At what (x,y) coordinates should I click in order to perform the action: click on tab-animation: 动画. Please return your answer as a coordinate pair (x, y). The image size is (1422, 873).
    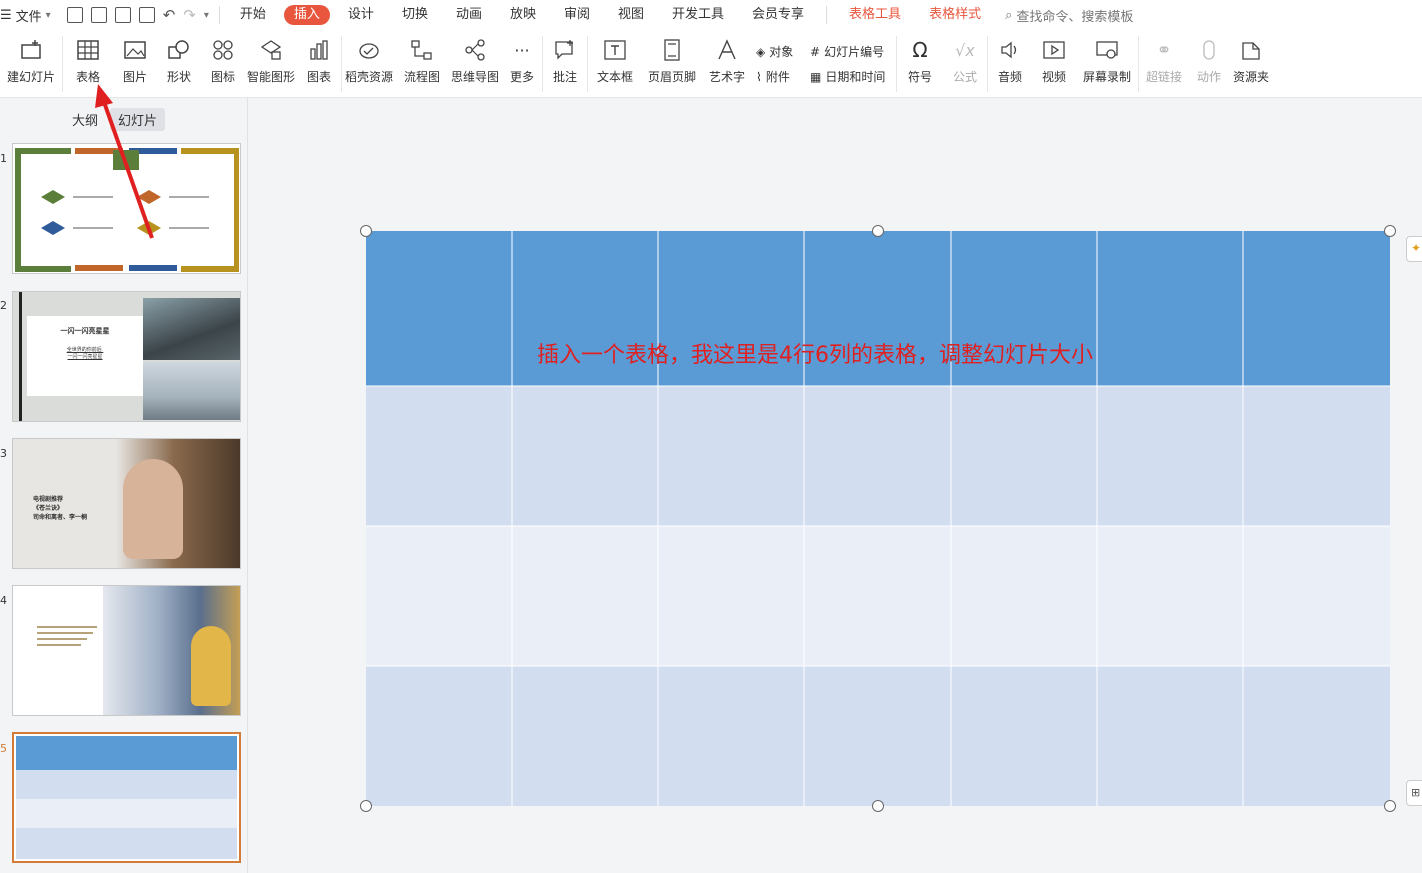
    Looking at the image, I should click on (469, 15).